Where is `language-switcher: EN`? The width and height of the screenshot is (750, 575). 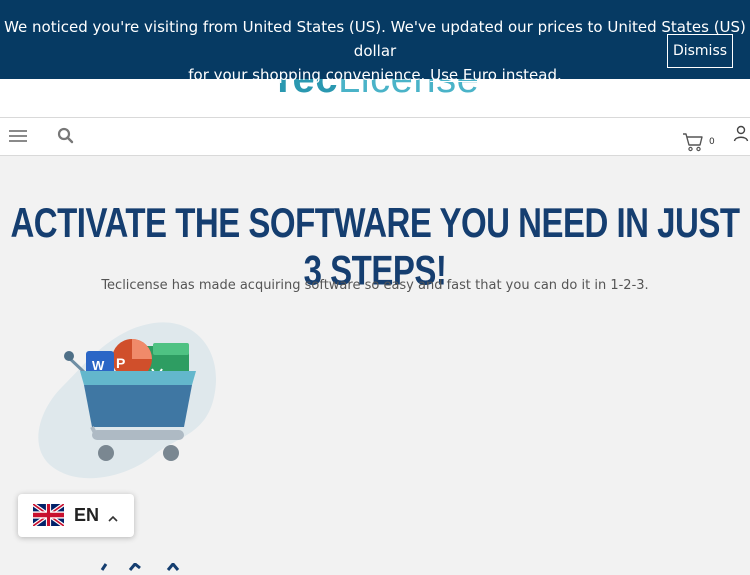 language-switcher: EN is located at coordinates (76, 515).